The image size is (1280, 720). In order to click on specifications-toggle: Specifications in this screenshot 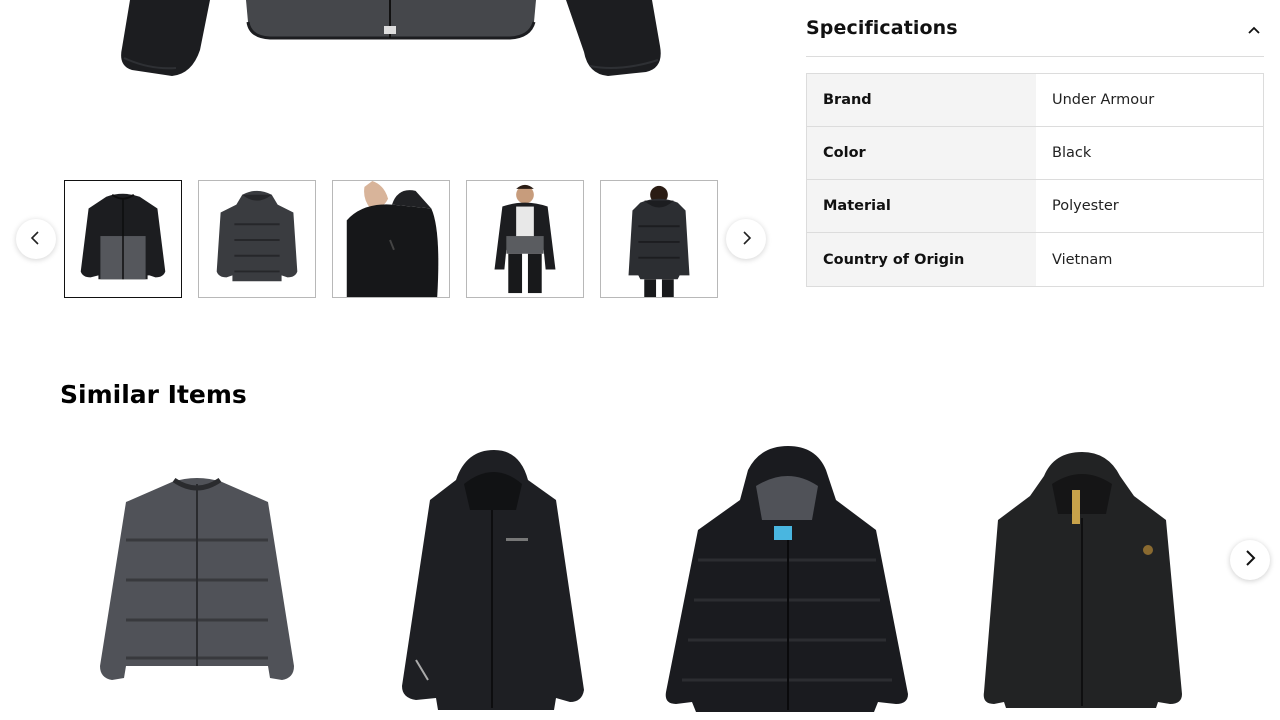, I will do `click(1035, 28)`.